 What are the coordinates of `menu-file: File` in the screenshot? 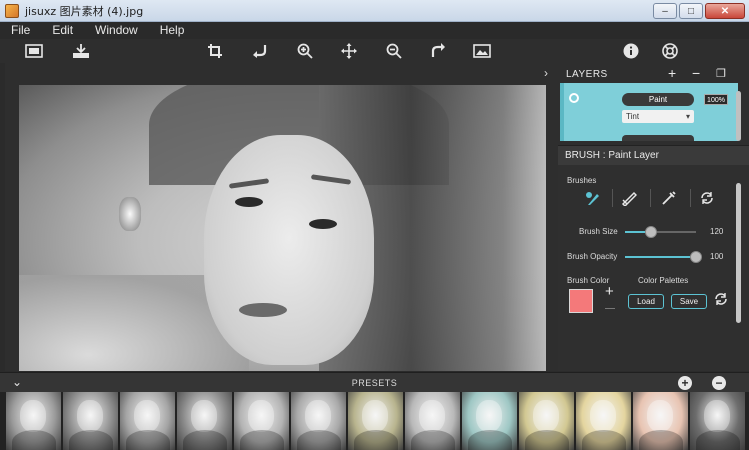 It's located at (20, 30).